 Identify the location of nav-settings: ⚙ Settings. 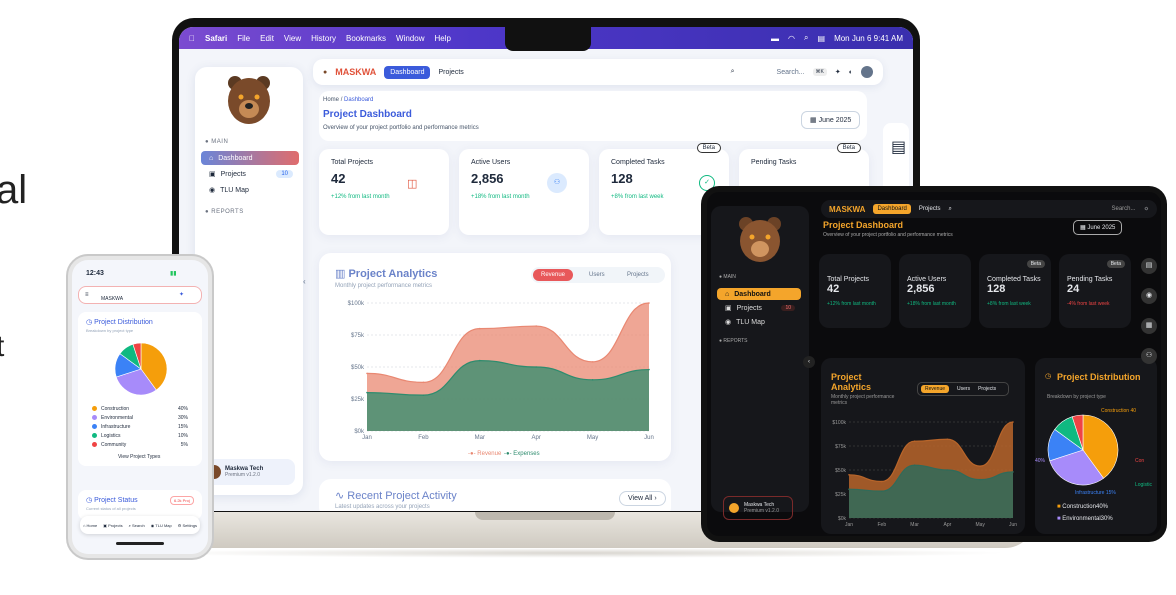
(187, 525).